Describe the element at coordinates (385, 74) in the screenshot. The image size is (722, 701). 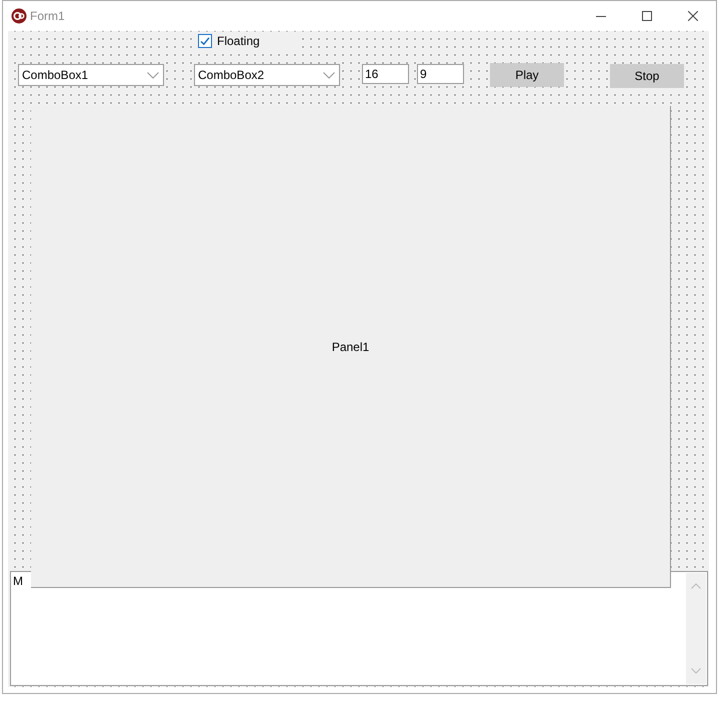
I see `input-field: 16` at that location.